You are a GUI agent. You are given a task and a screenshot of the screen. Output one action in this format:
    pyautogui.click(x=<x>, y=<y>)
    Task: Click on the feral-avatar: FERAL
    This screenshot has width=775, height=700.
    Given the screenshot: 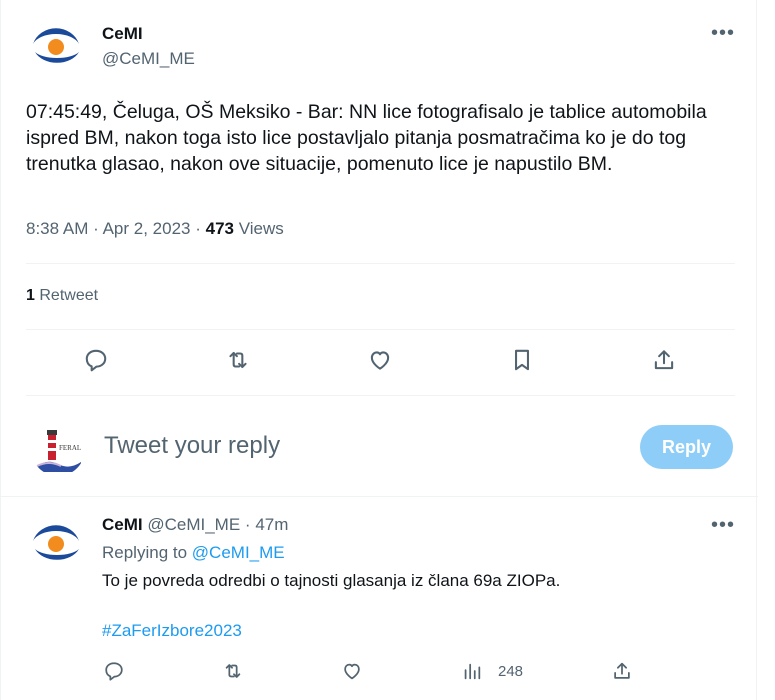 What is the action you would take?
    pyautogui.click(x=58, y=449)
    